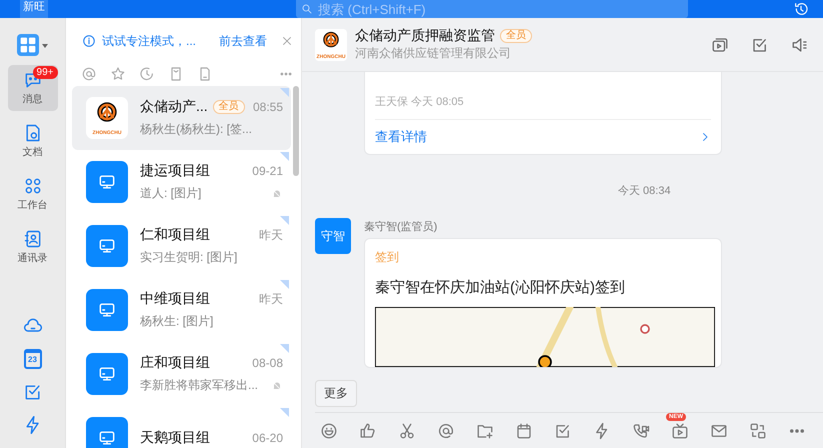  I want to click on card-footer-text: 王天保 今天 08:05, so click(543, 107).